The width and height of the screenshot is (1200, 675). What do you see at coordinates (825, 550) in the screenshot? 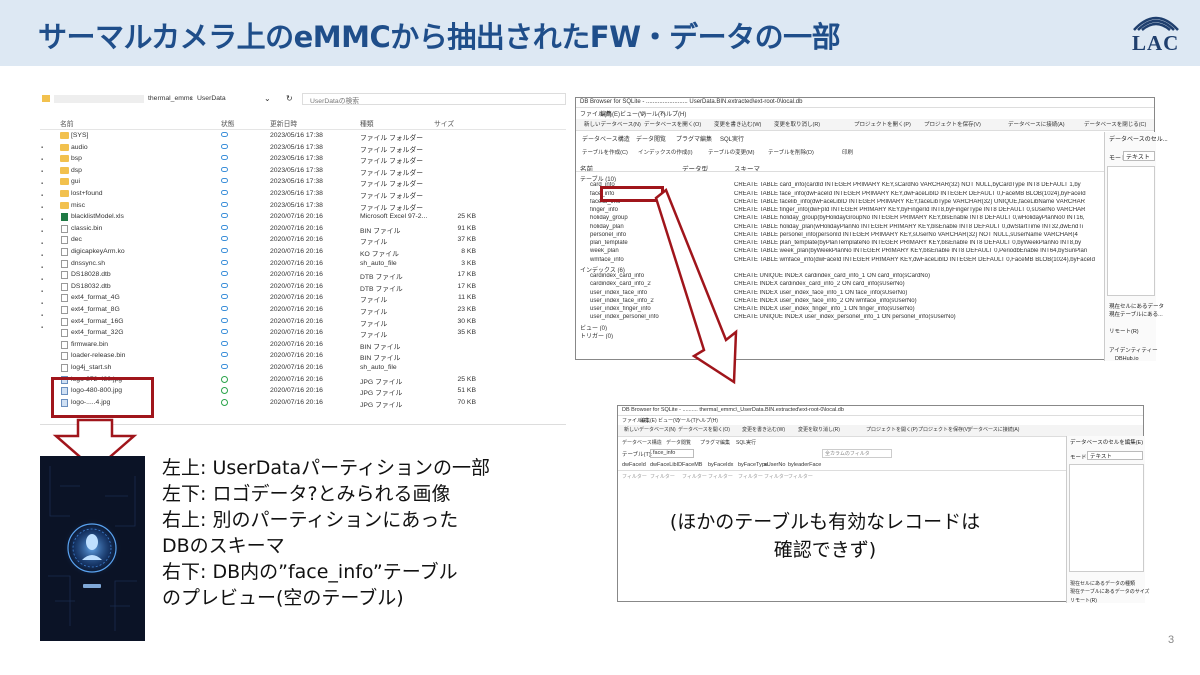
I see `note-line: 確認できず)` at bounding box center [825, 550].